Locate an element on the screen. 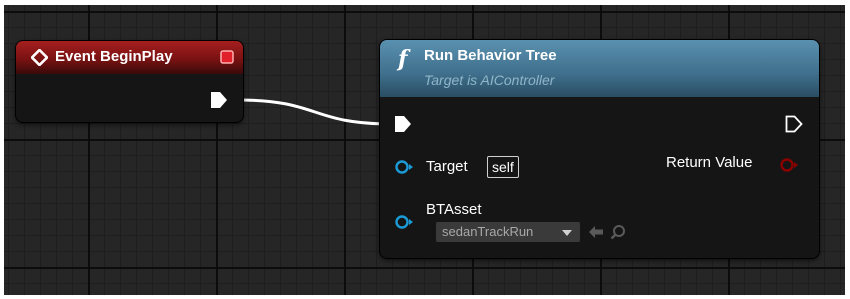  target-pin-icon is located at coordinates (405, 167).